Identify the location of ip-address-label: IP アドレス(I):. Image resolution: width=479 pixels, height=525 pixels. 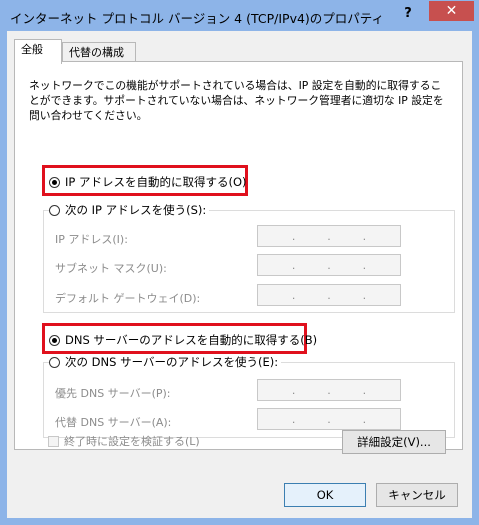
(91, 239).